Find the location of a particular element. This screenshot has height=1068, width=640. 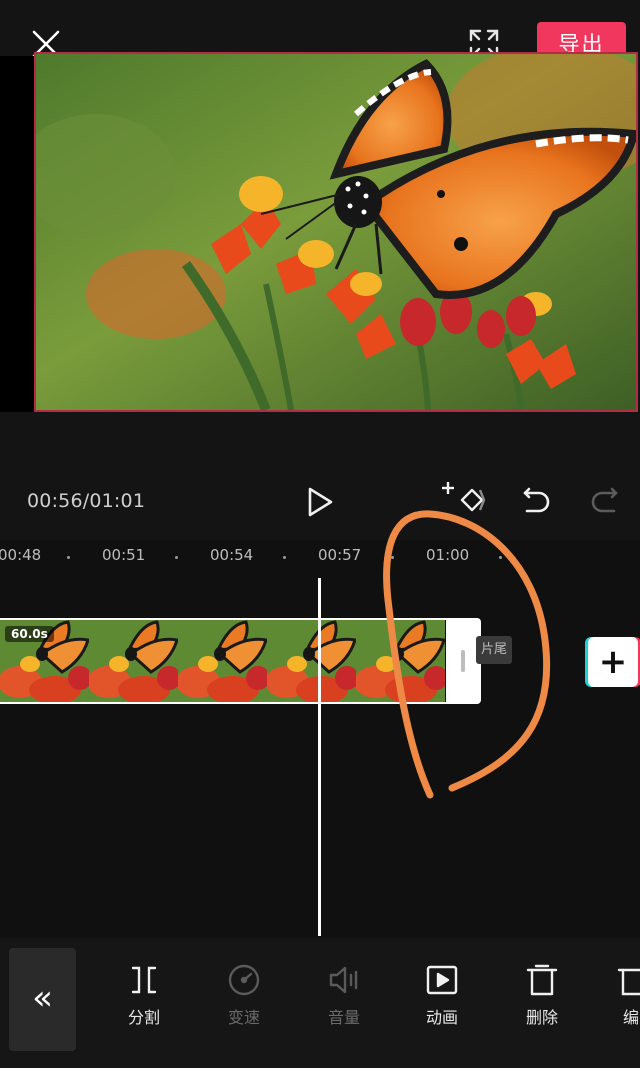

animation-icon is located at coordinates (442, 980).